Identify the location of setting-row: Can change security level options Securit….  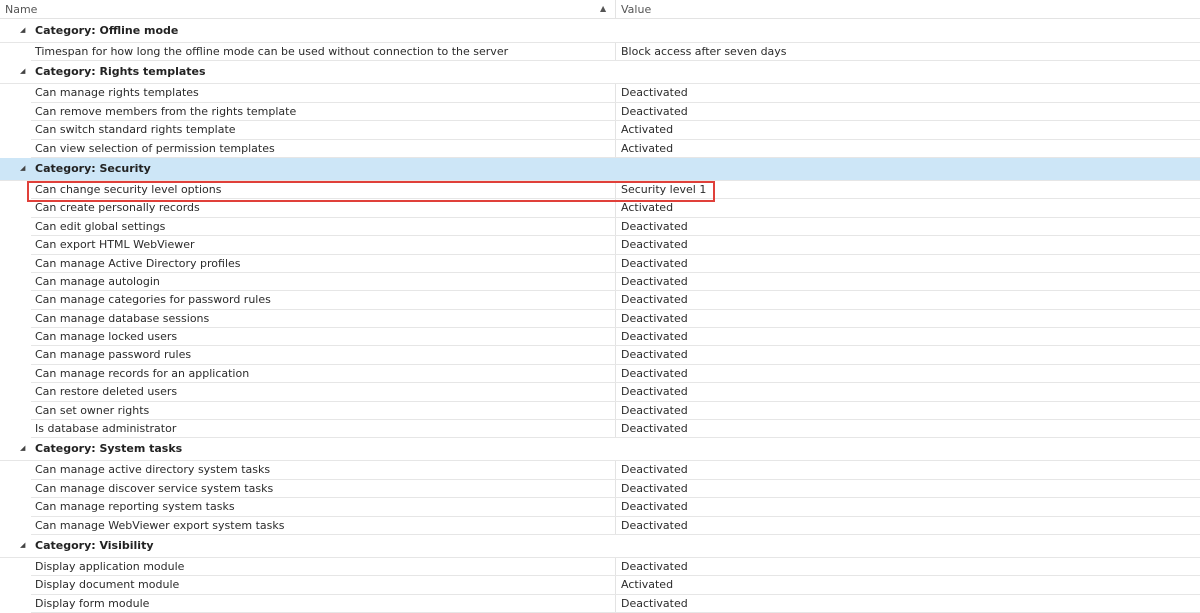
(615, 190).